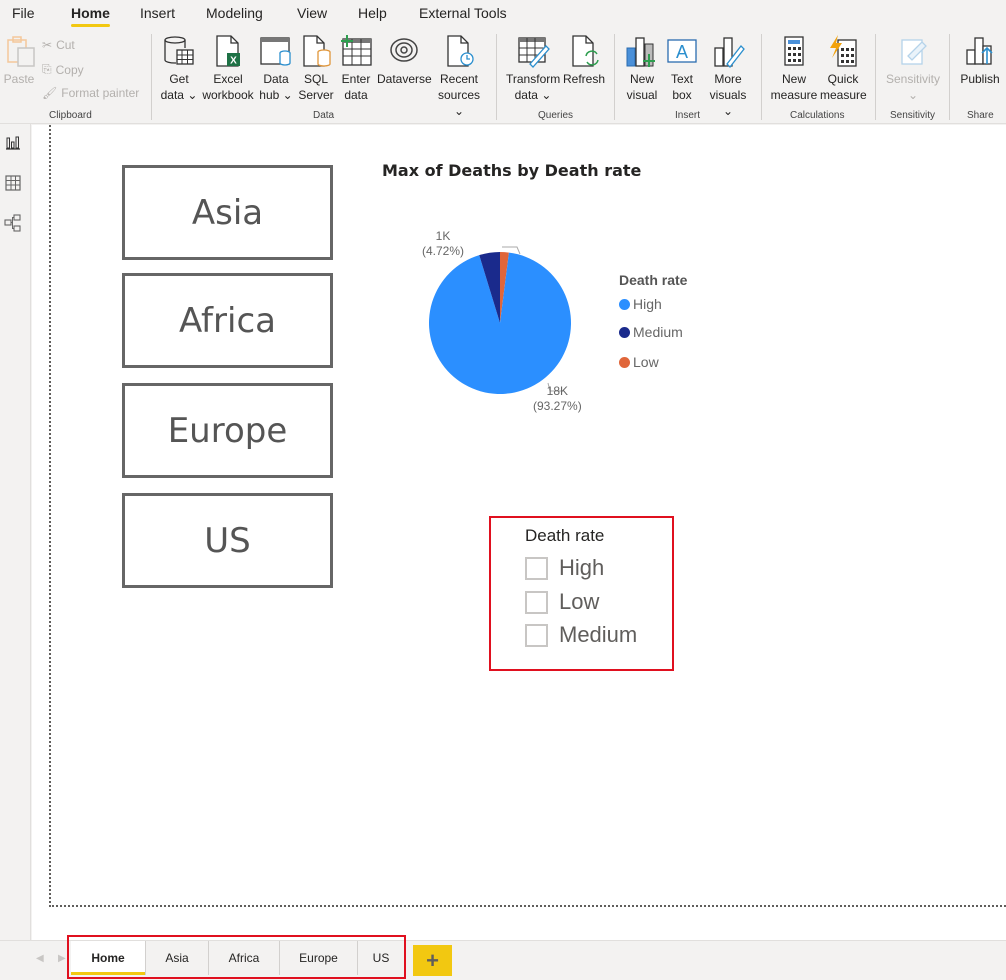  What do you see at coordinates (653, 280) in the screenshot?
I see `legend-title: Death rate` at bounding box center [653, 280].